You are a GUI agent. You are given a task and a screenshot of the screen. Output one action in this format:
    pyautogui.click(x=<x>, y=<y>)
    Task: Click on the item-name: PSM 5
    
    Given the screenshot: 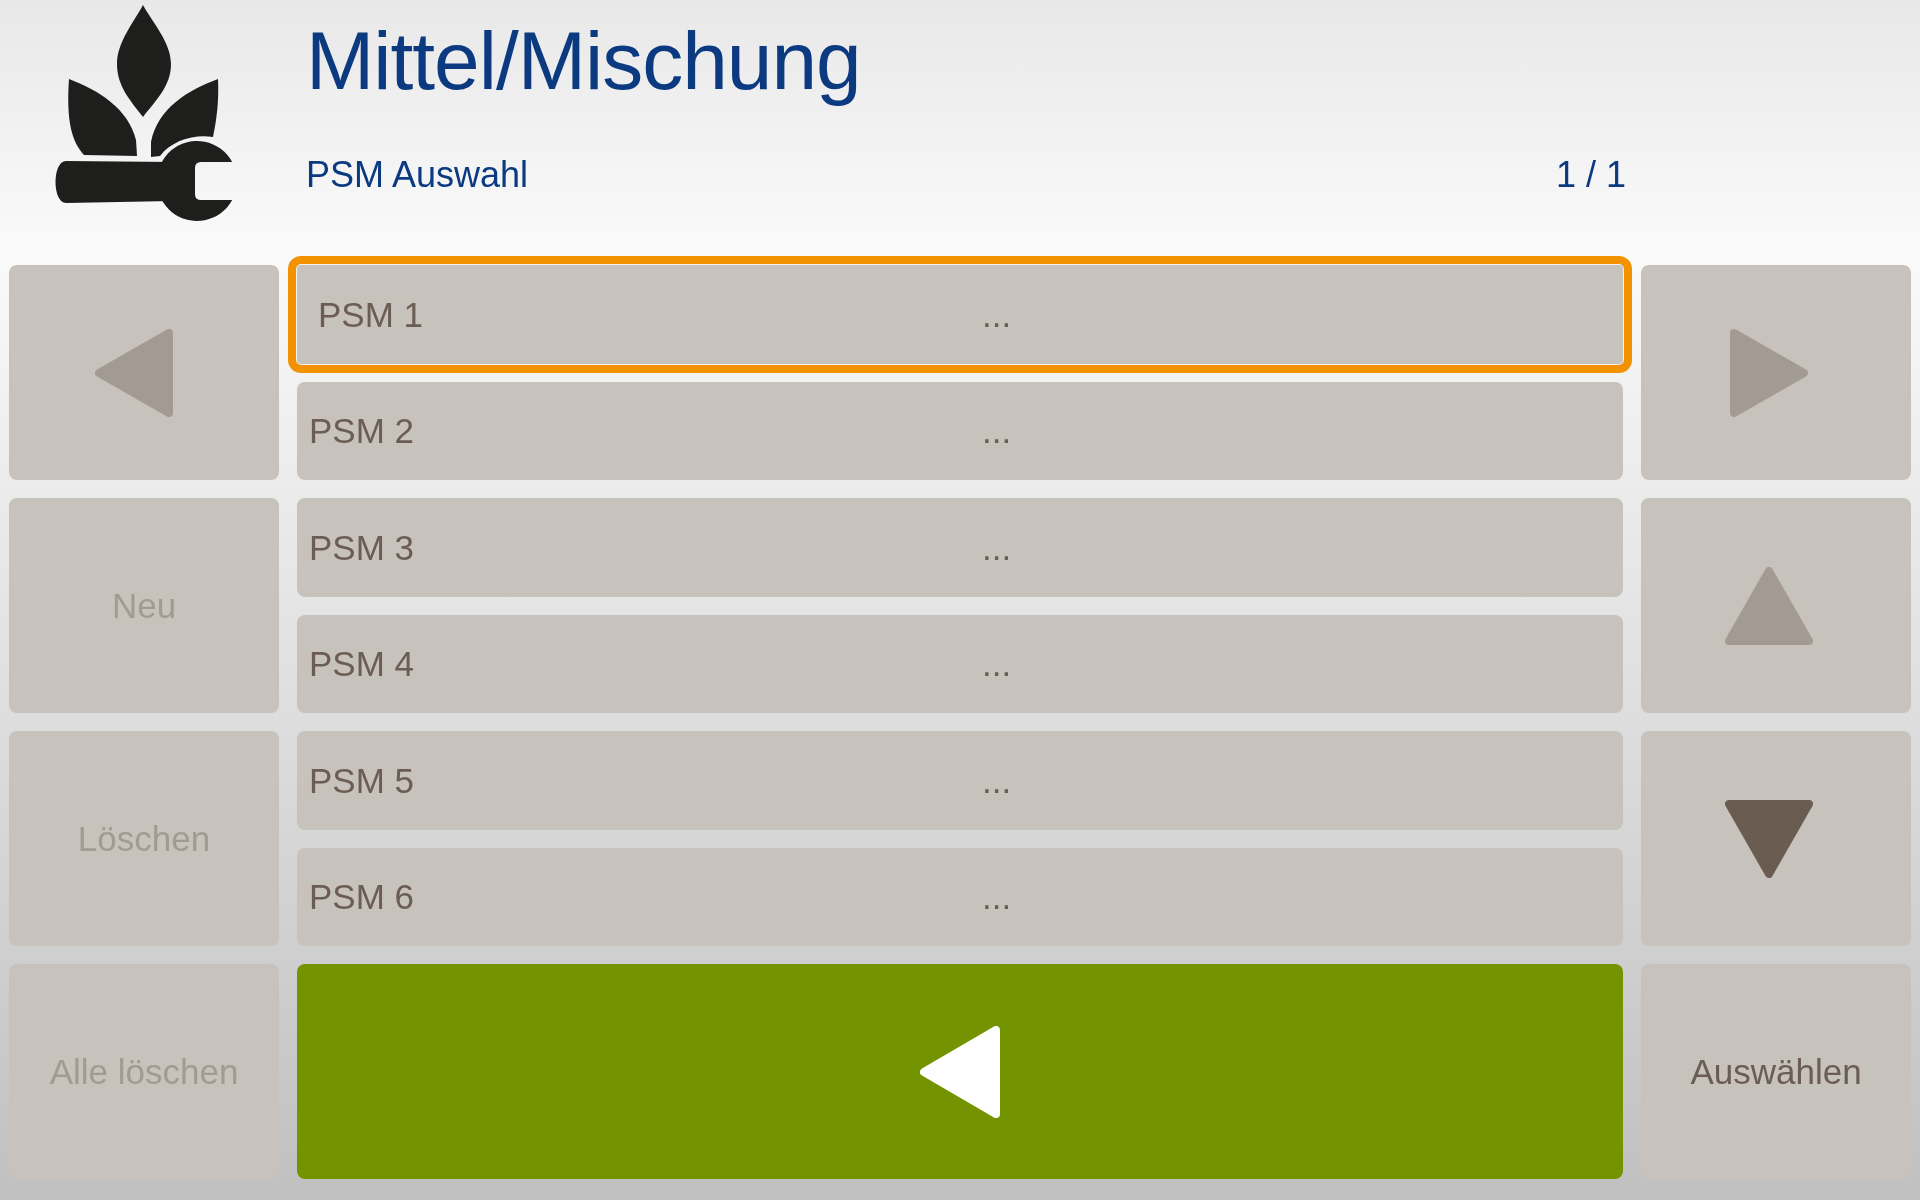 What is the action you would take?
    pyautogui.click(x=362, y=780)
    